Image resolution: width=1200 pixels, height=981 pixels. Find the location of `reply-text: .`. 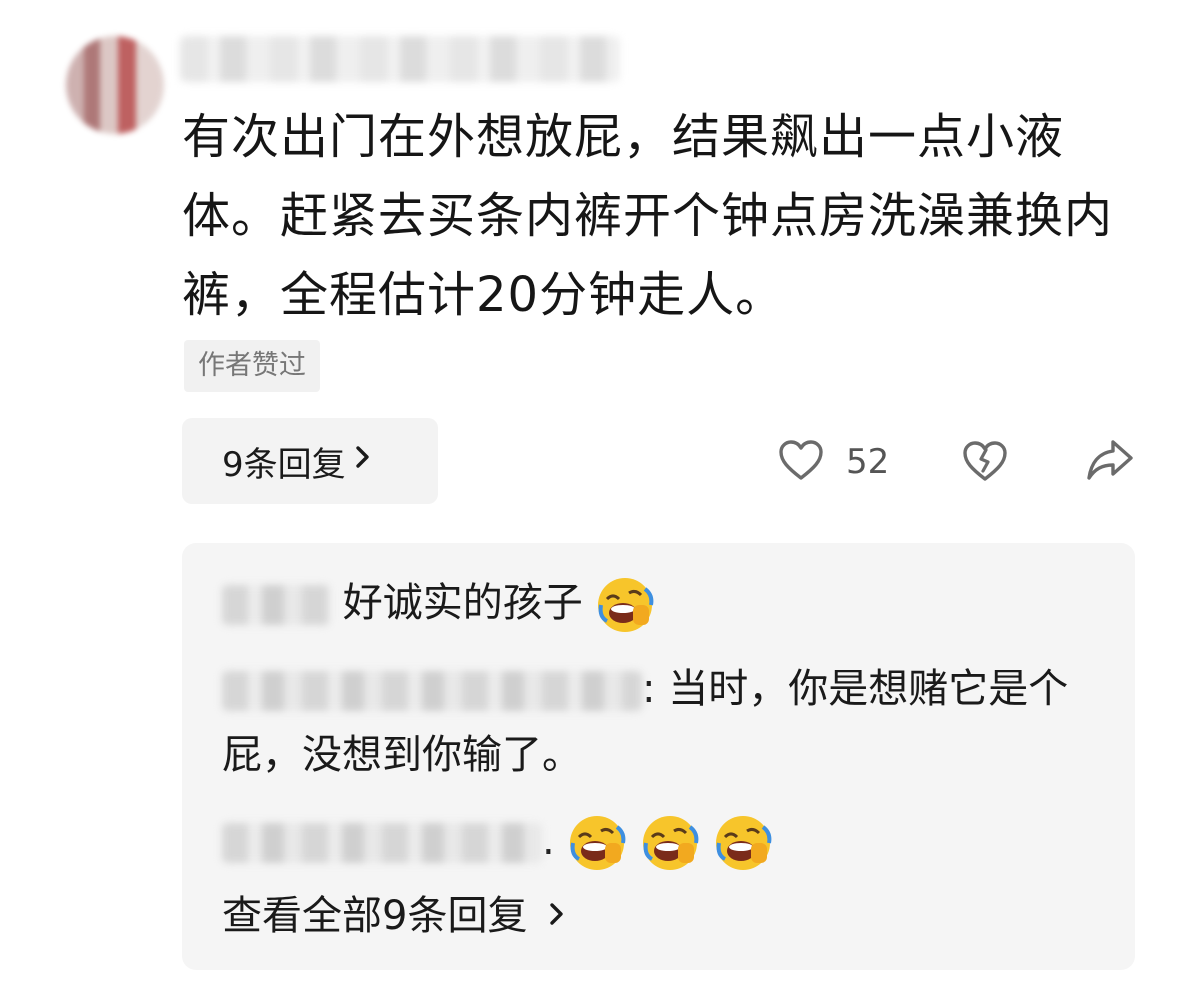

reply-text: . is located at coordinates (548, 841).